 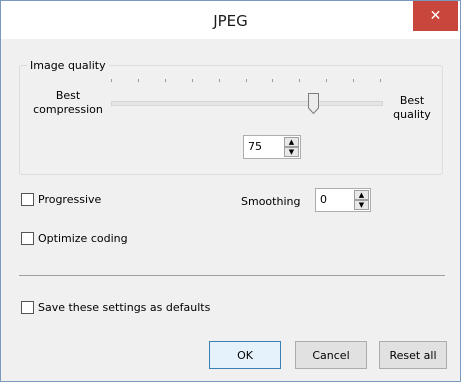 I want to click on progressive-label: Progressive, so click(x=70, y=199).